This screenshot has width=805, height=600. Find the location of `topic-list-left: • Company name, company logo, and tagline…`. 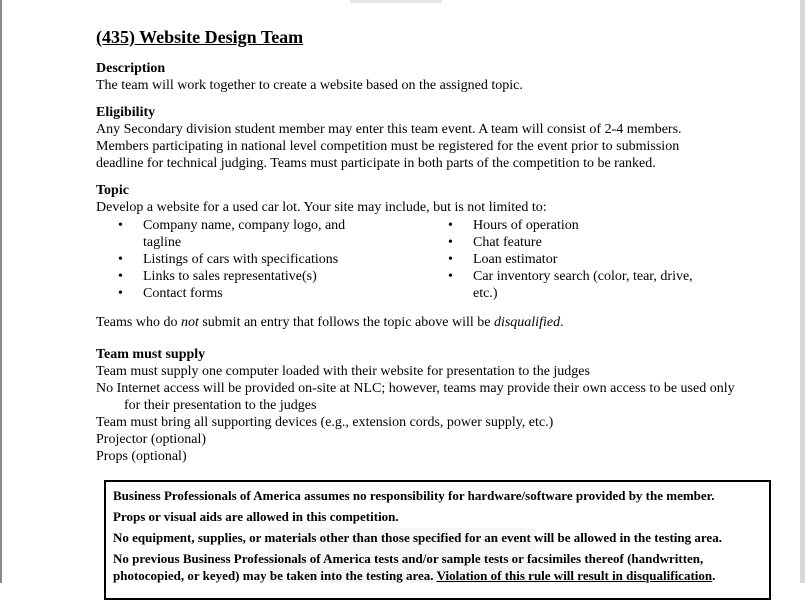

topic-list-left: • Company name, company logo, and tagline… is located at coordinates (238, 259).